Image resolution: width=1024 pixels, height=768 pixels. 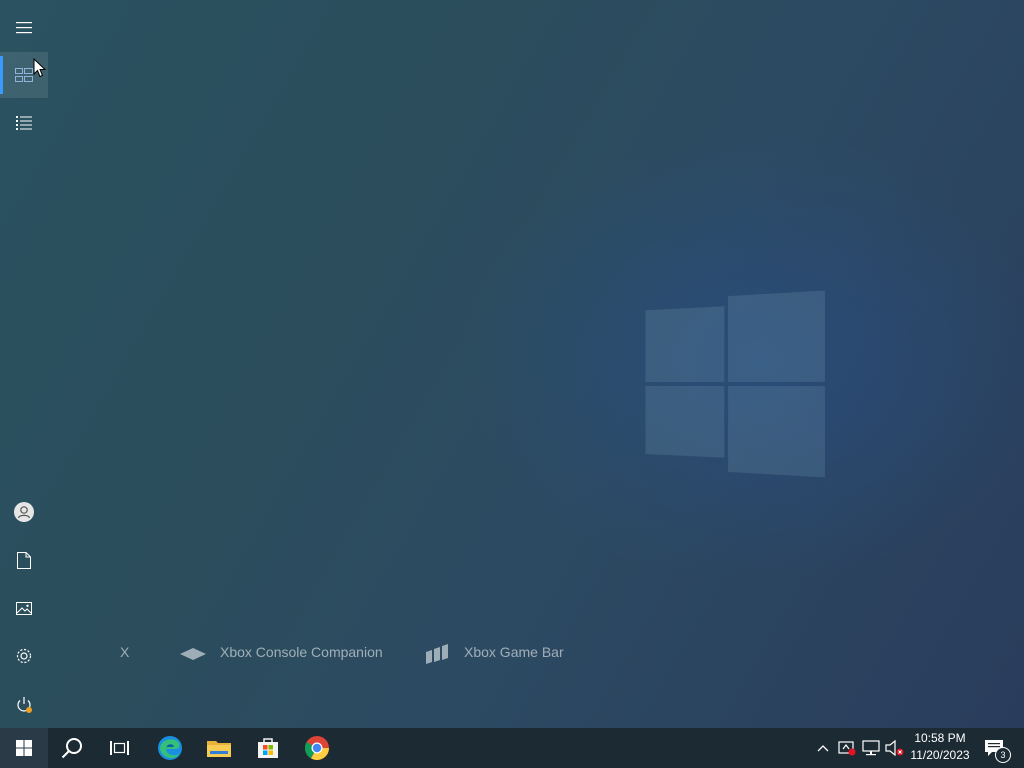 I want to click on file-explorer-button, so click(x=219, y=748).